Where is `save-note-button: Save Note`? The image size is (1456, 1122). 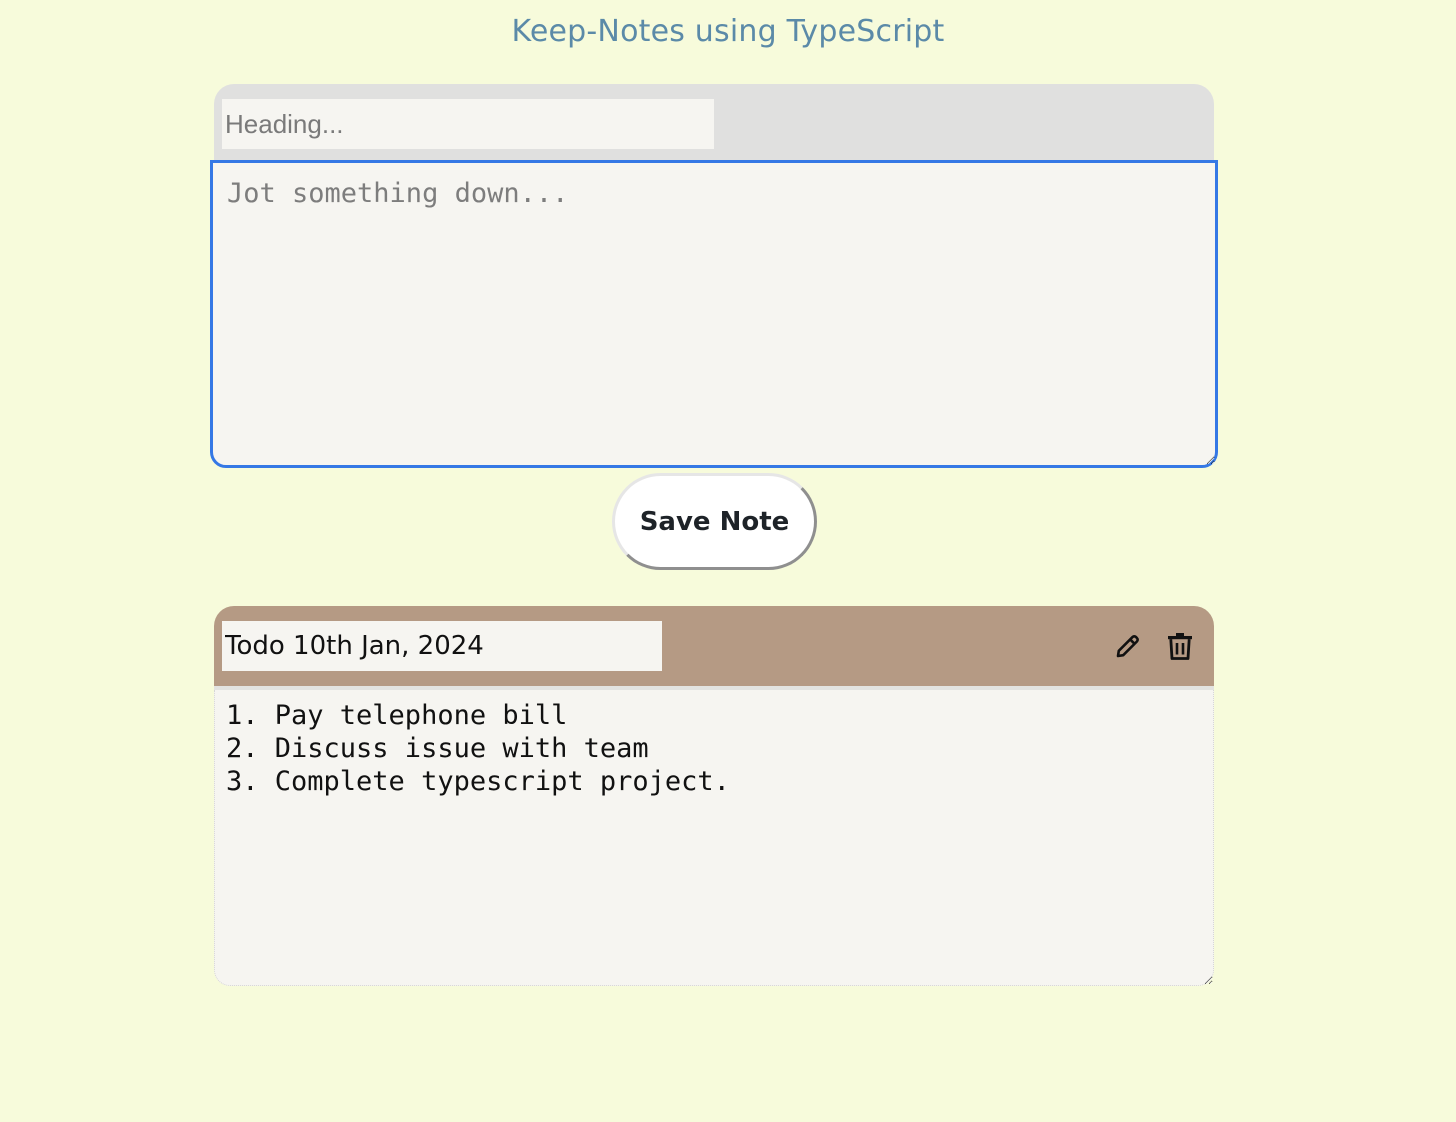 save-note-button: Save Note is located at coordinates (714, 521).